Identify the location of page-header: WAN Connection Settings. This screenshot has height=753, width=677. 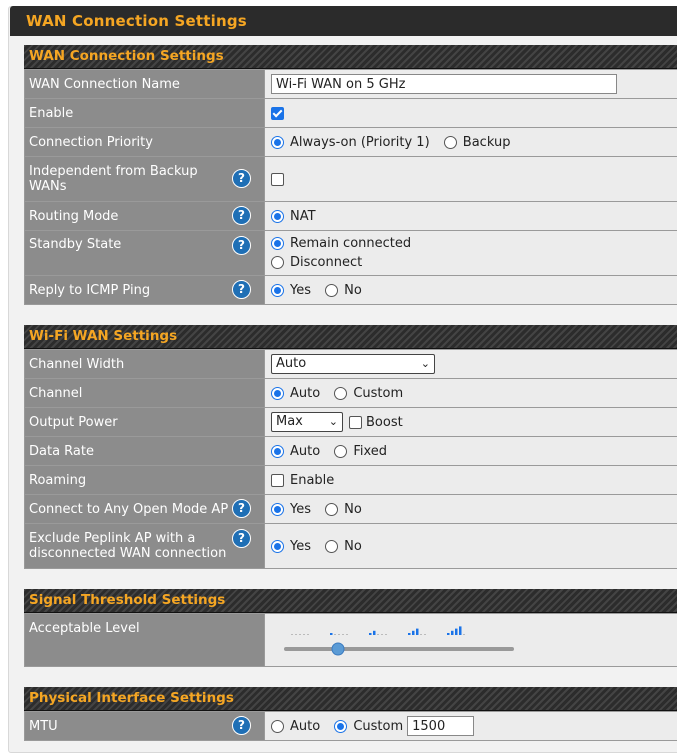
(343, 21).